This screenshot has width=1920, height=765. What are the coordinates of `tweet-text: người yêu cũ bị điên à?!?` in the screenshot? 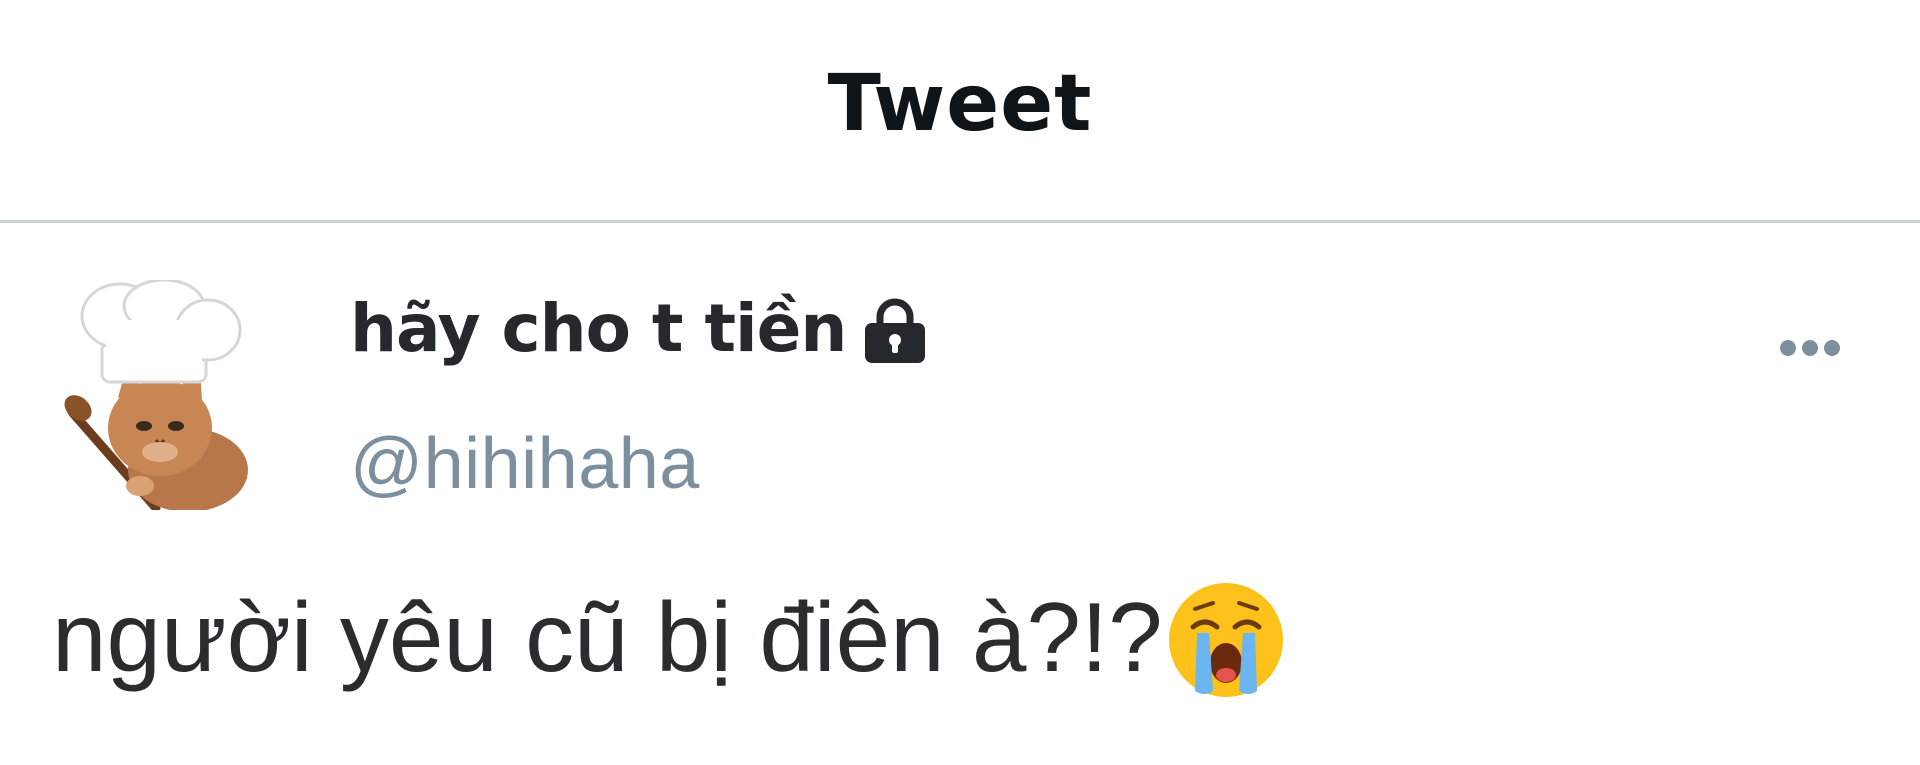 It's located at (607, 636).